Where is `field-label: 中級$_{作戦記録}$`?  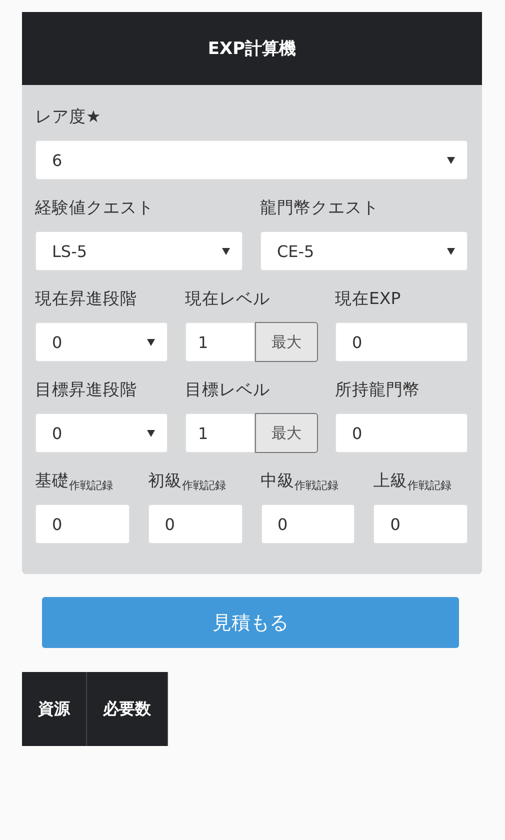 field-label: 中級$_{作戦記録}$ is located at coordinates (300, 481).